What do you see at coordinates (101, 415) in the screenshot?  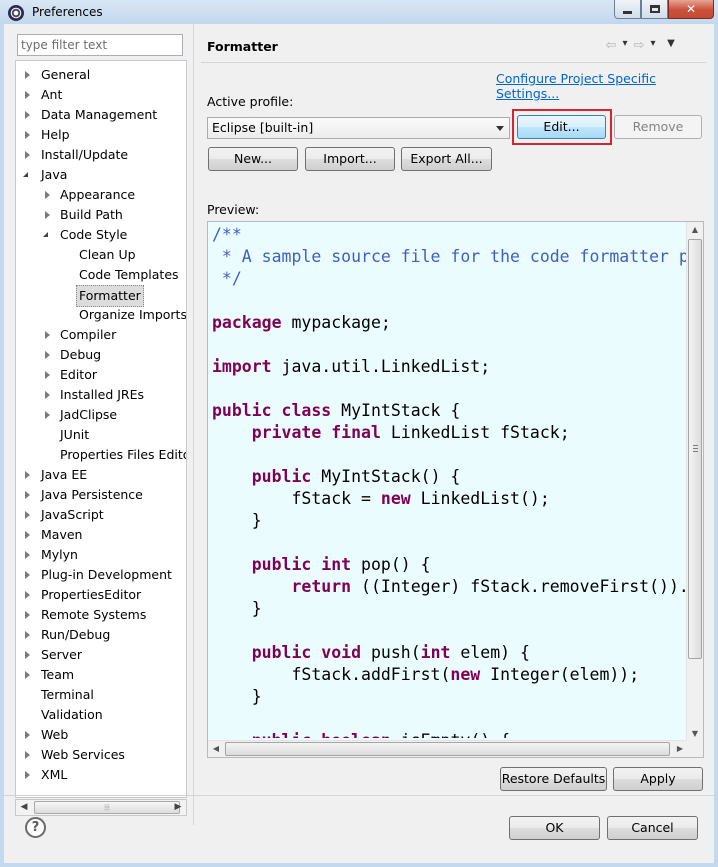 I see `tree-item: JadClipse` at bounding box center [101, 415].